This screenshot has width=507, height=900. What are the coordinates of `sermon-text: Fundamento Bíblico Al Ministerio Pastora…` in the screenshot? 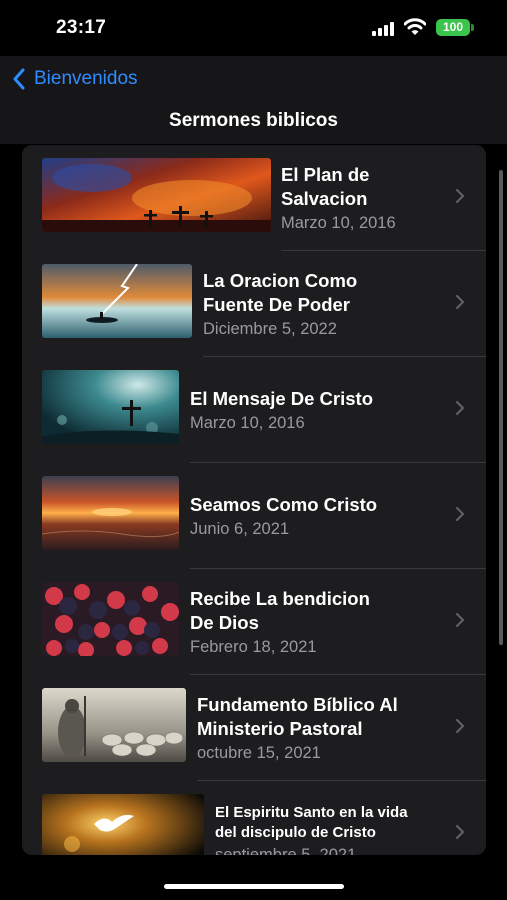 It's located at (297, 728).